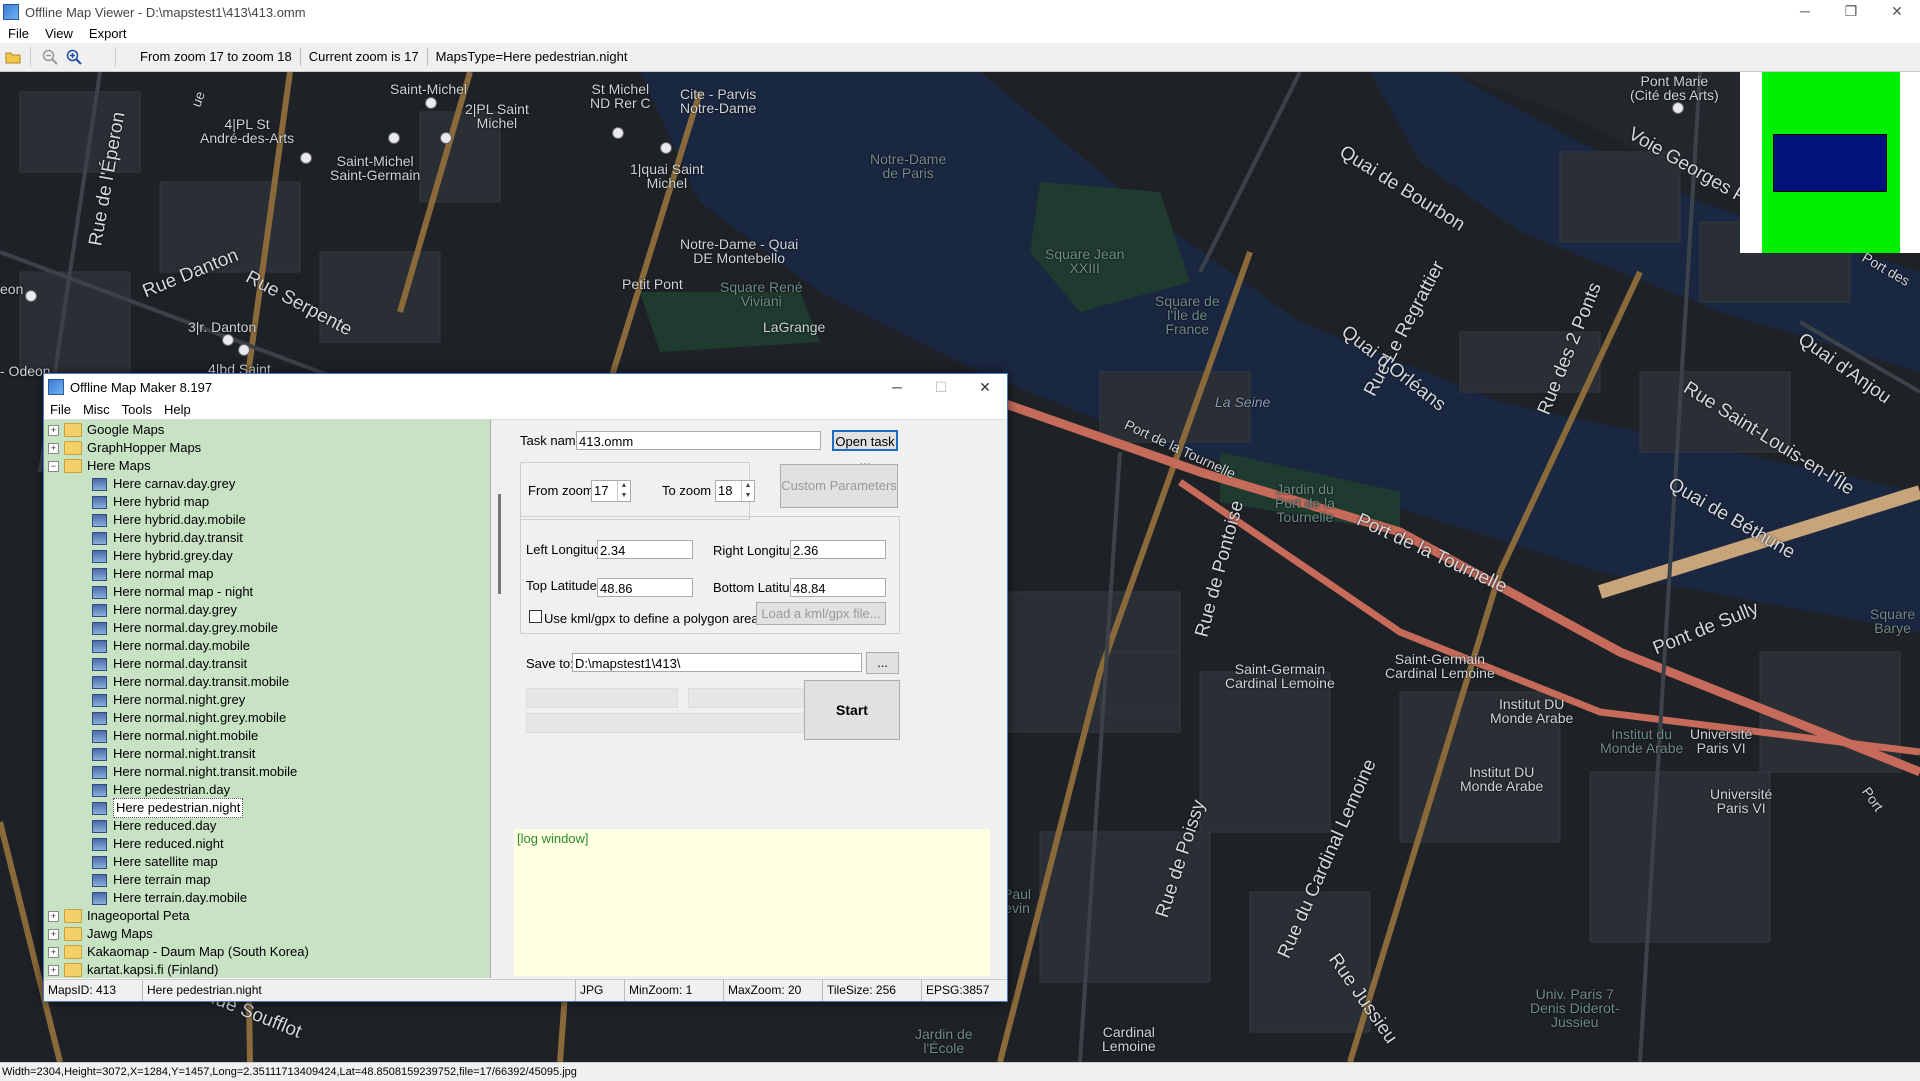 This screenshot has height=1081, width=1920. What do you see at coordinates (752, 902) in the screenshot?
I see `log-window: [log window]` at bounding box center [752, 902].